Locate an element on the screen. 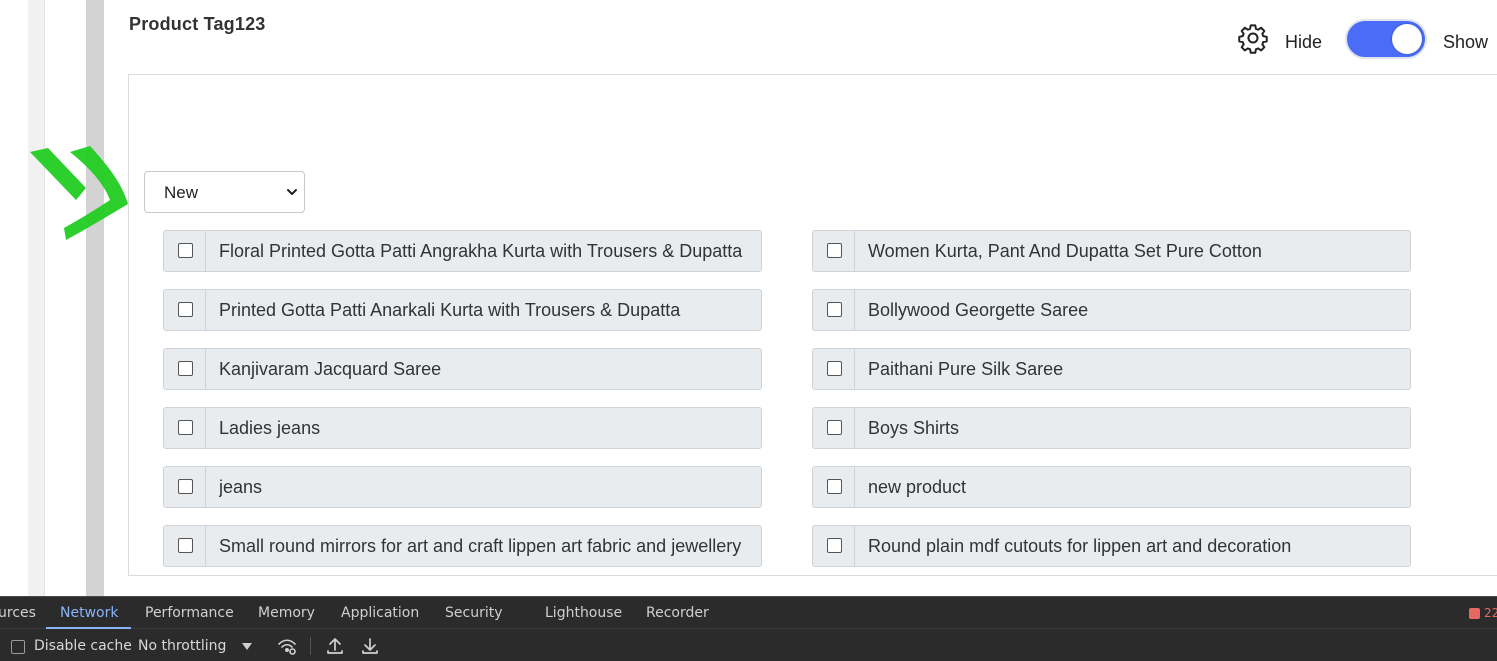 This screenshot has width=1497, height=661. left-scroll-strip is located at coordinates (95, 298).